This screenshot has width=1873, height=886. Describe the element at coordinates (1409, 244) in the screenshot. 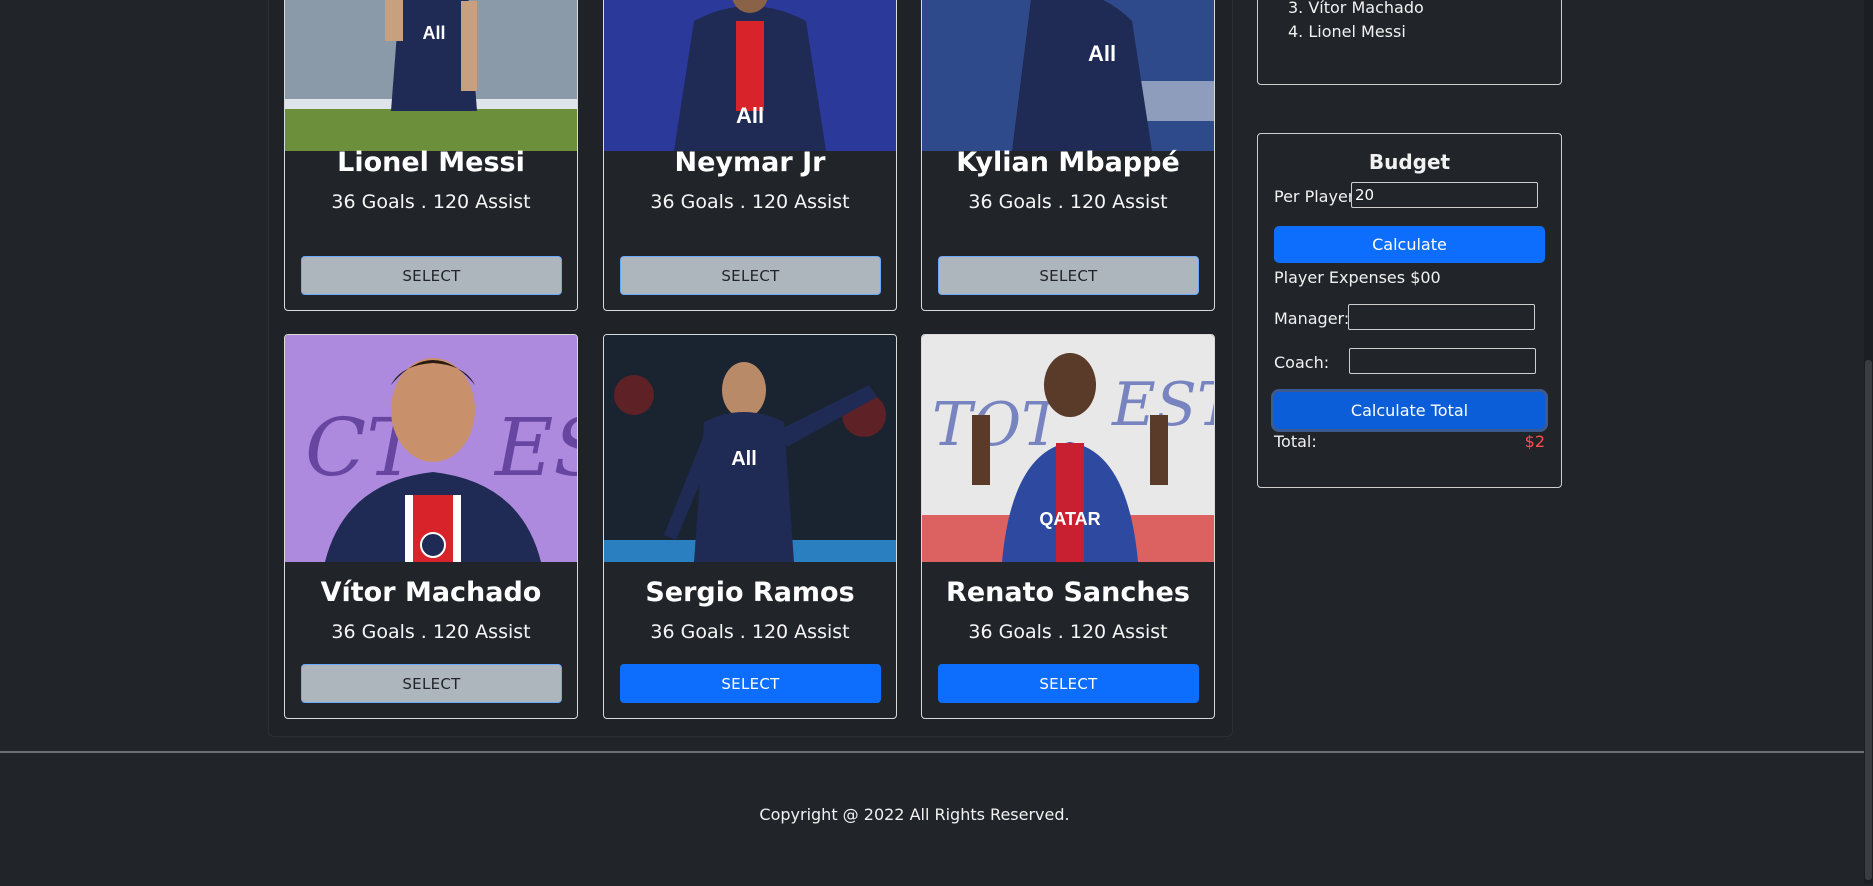

I see `calculate-button: Calculate` at that location.